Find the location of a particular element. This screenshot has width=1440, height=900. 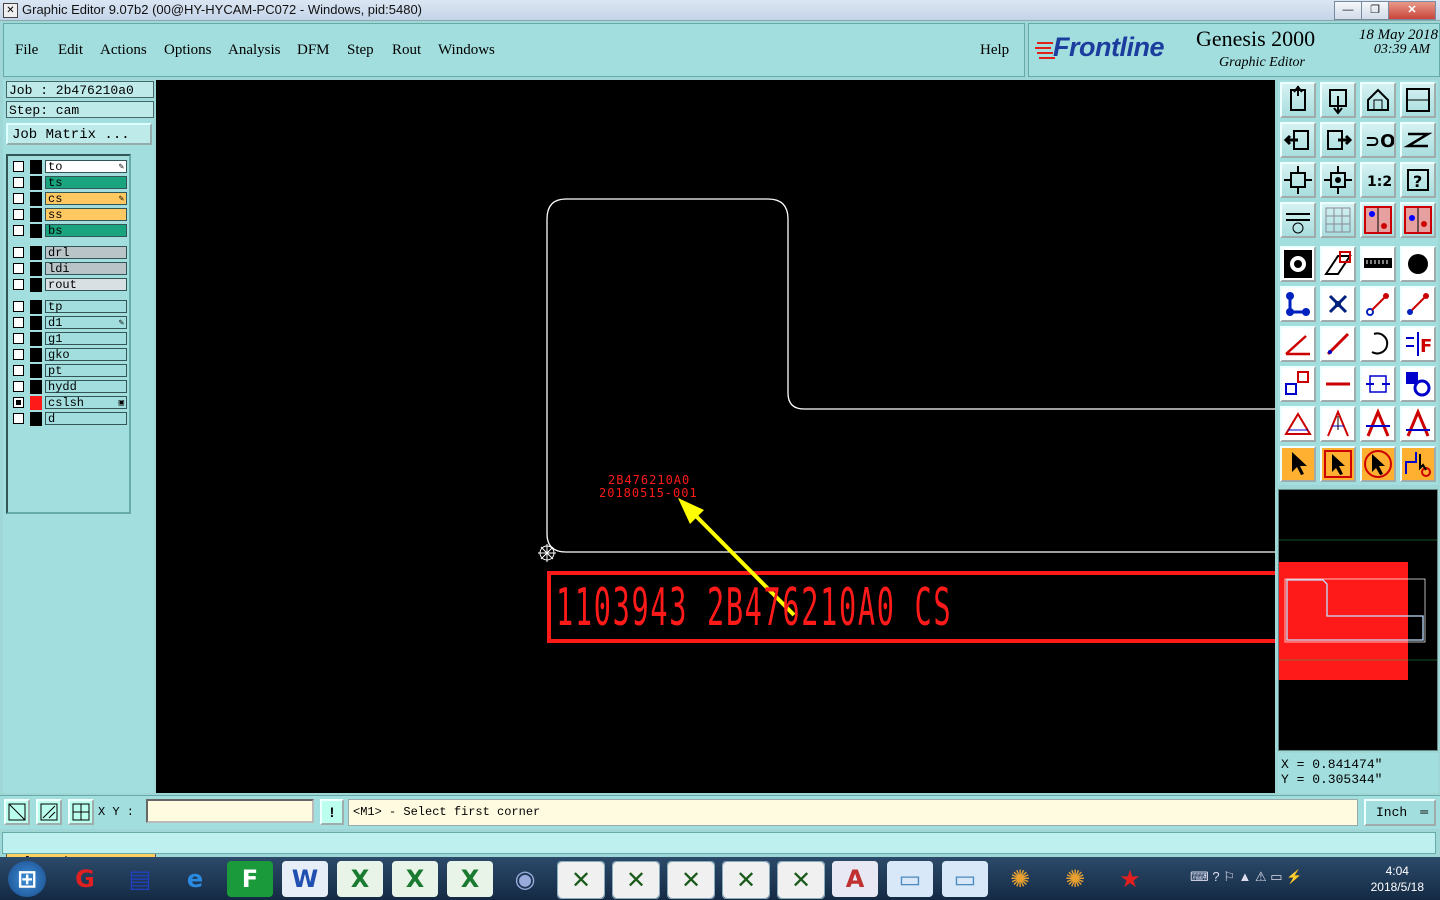

layer-name: gko is located at coordinates (86, 355).